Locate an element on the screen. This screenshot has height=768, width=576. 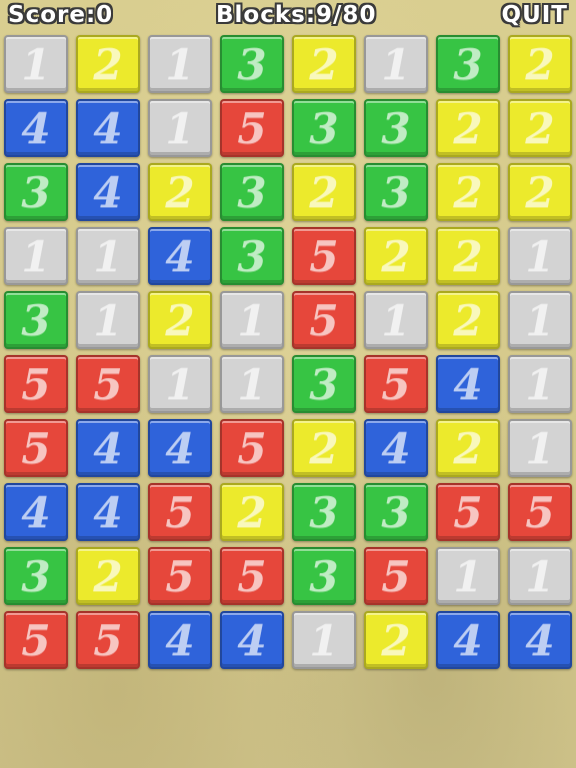
blocks-counter: Blocks:9/80 is located at coordinates (296, 15).